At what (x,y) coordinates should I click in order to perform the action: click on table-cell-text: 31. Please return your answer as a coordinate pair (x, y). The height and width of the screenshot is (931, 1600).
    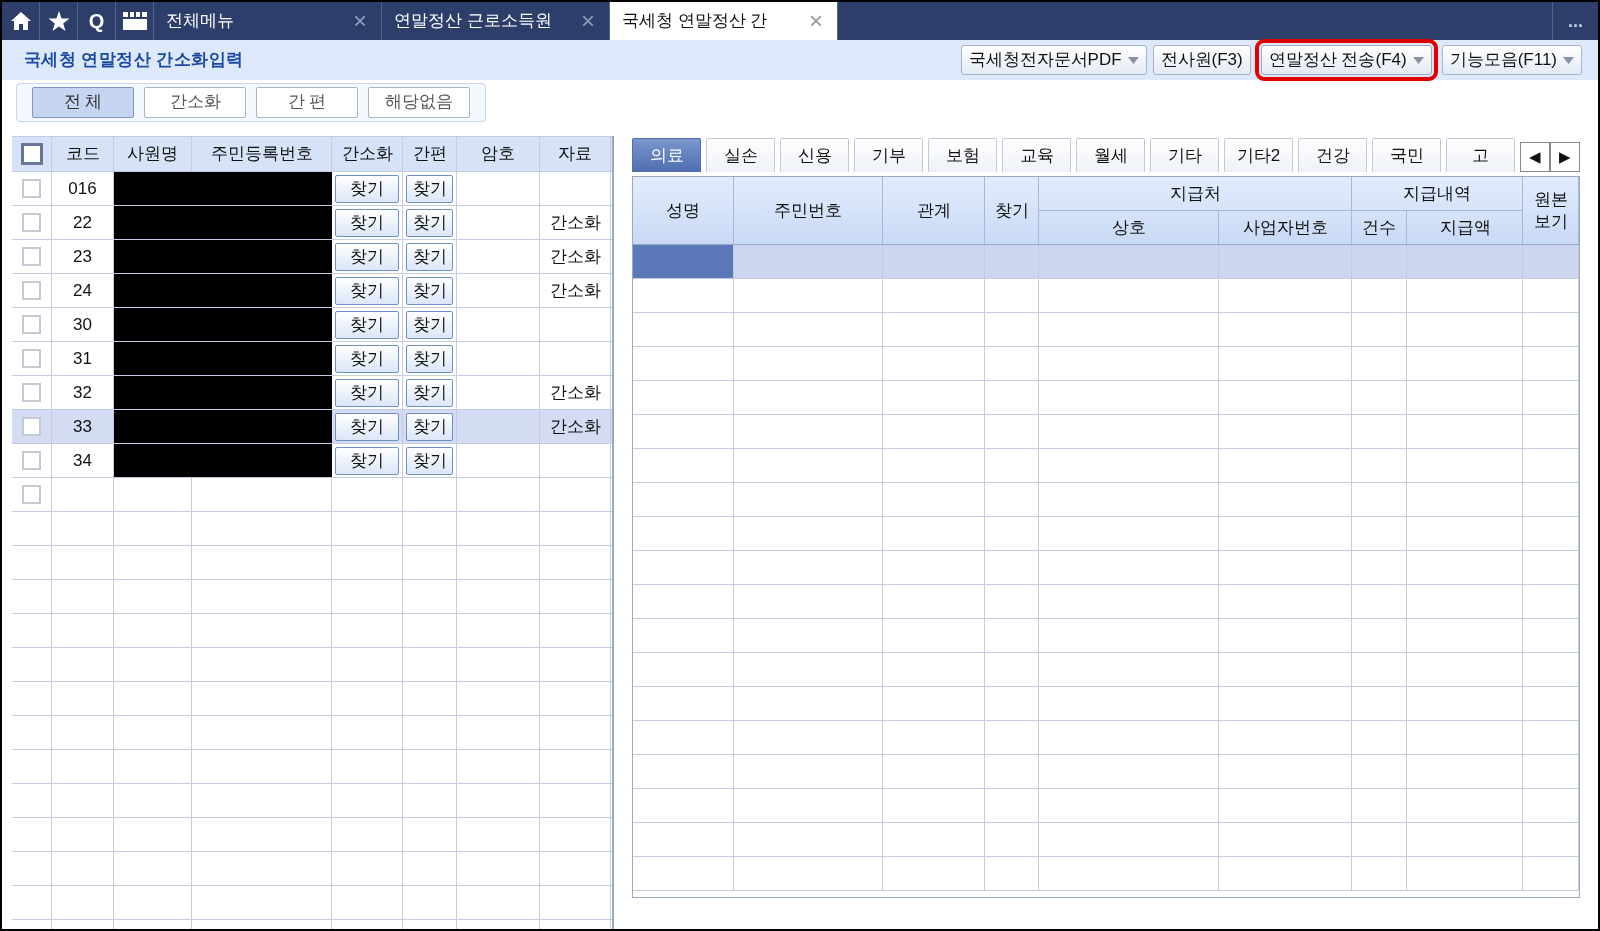
    Looking at the image, I should click on (82, 358).